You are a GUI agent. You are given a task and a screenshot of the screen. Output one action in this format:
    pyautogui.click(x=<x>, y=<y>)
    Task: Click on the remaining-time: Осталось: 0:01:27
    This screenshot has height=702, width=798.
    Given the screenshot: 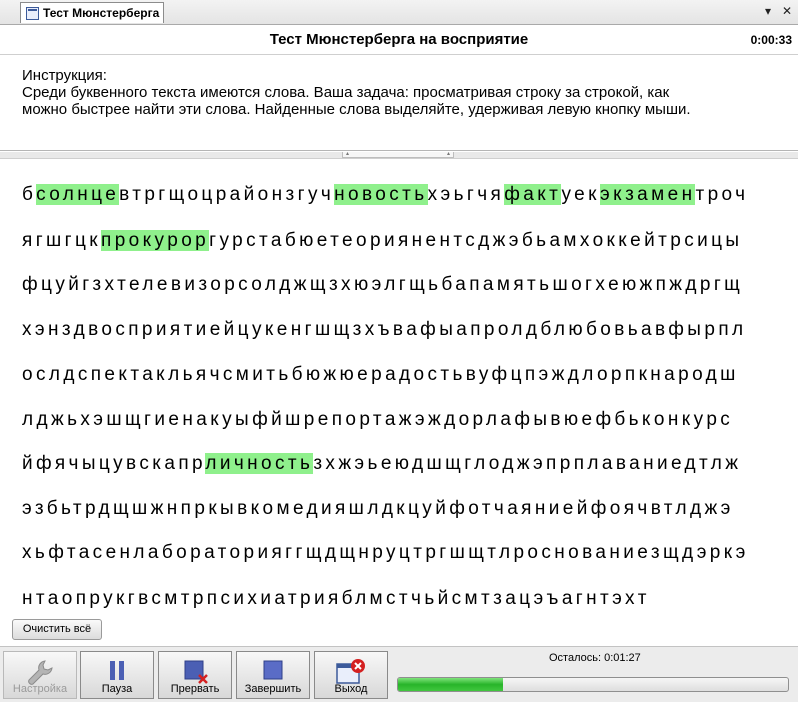 What is the action you would take?
    pyautogui.click(x=595, y=658)
    